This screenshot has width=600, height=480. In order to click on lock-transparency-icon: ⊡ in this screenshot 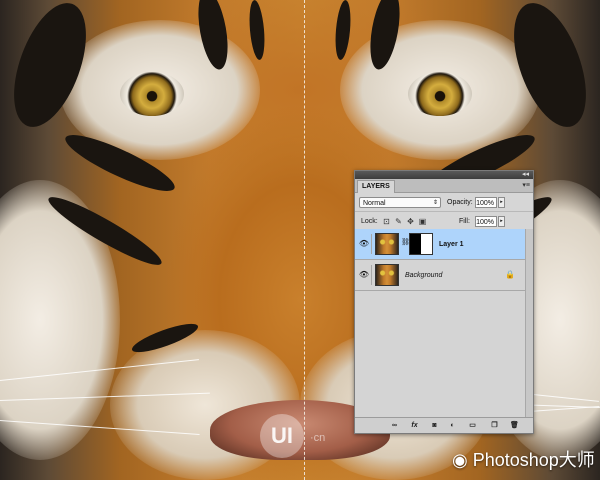, I will do `click(386, 221)`.